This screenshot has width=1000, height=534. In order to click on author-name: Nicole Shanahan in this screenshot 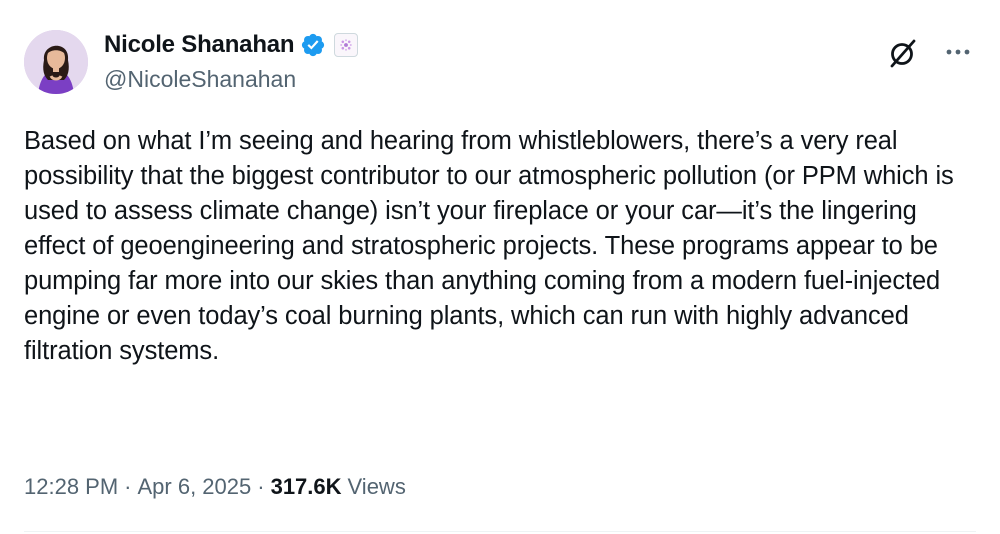, I will do `click(199, 45)`.